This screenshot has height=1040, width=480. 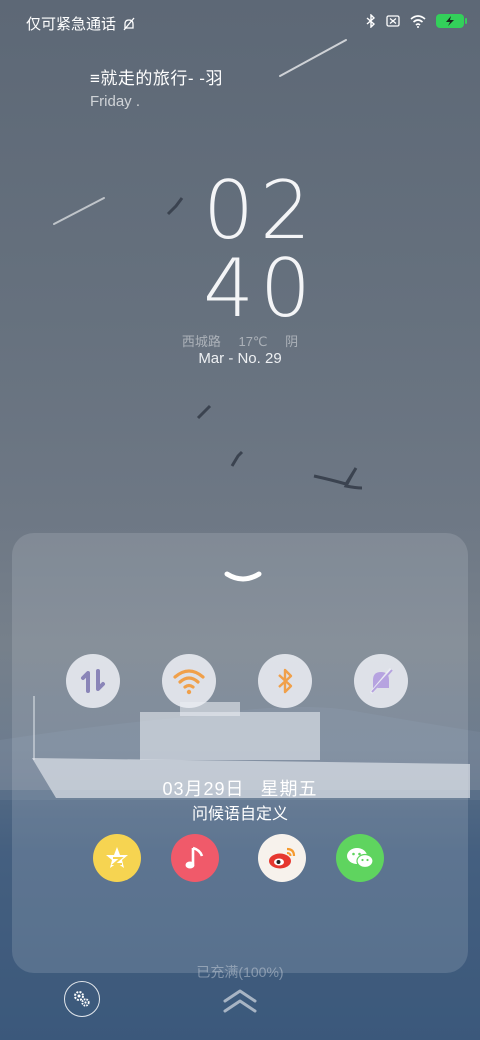 I want to click on greeting-weekday: 星期五, so click(x=289, y=789).